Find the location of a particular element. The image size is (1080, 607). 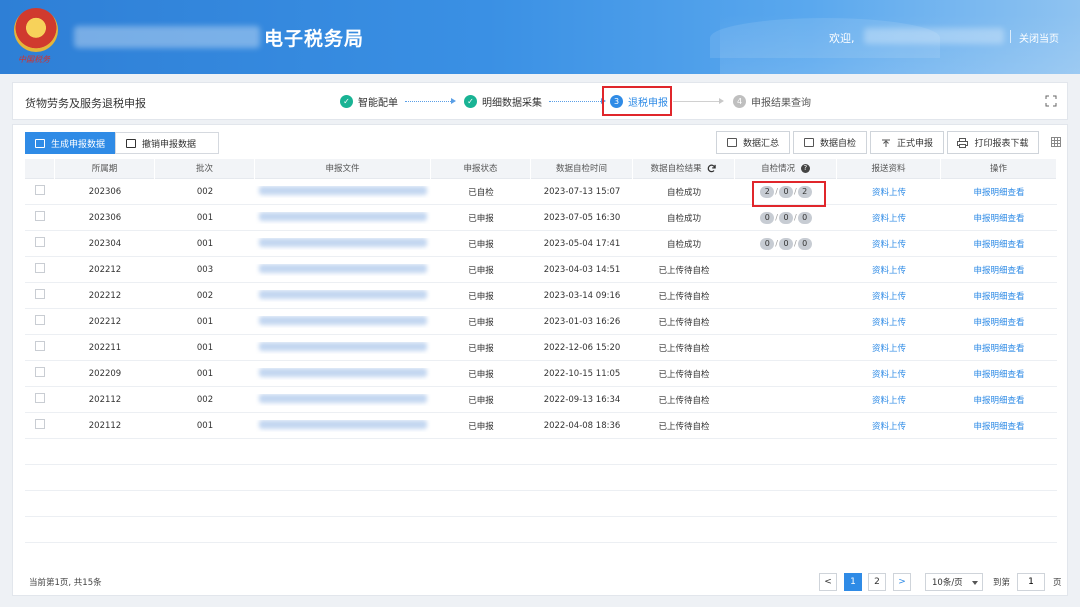

page-size-select: 10条/页 is located at coordinates (954, 582).